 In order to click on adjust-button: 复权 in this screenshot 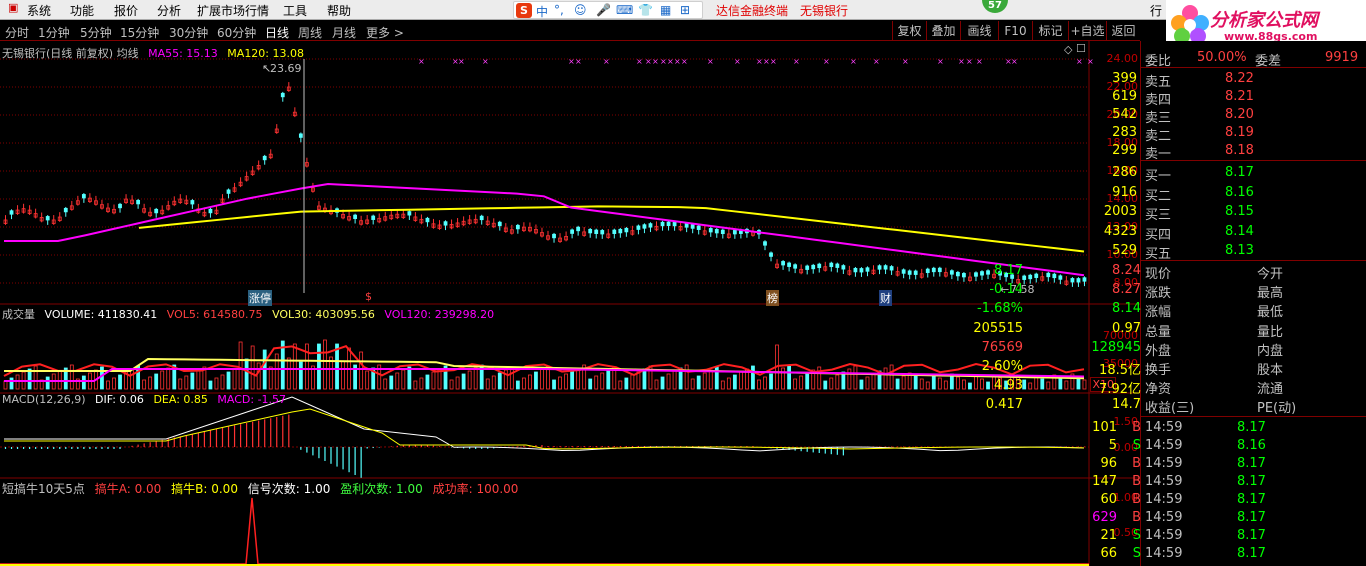, I will do `click(909, 31)`.